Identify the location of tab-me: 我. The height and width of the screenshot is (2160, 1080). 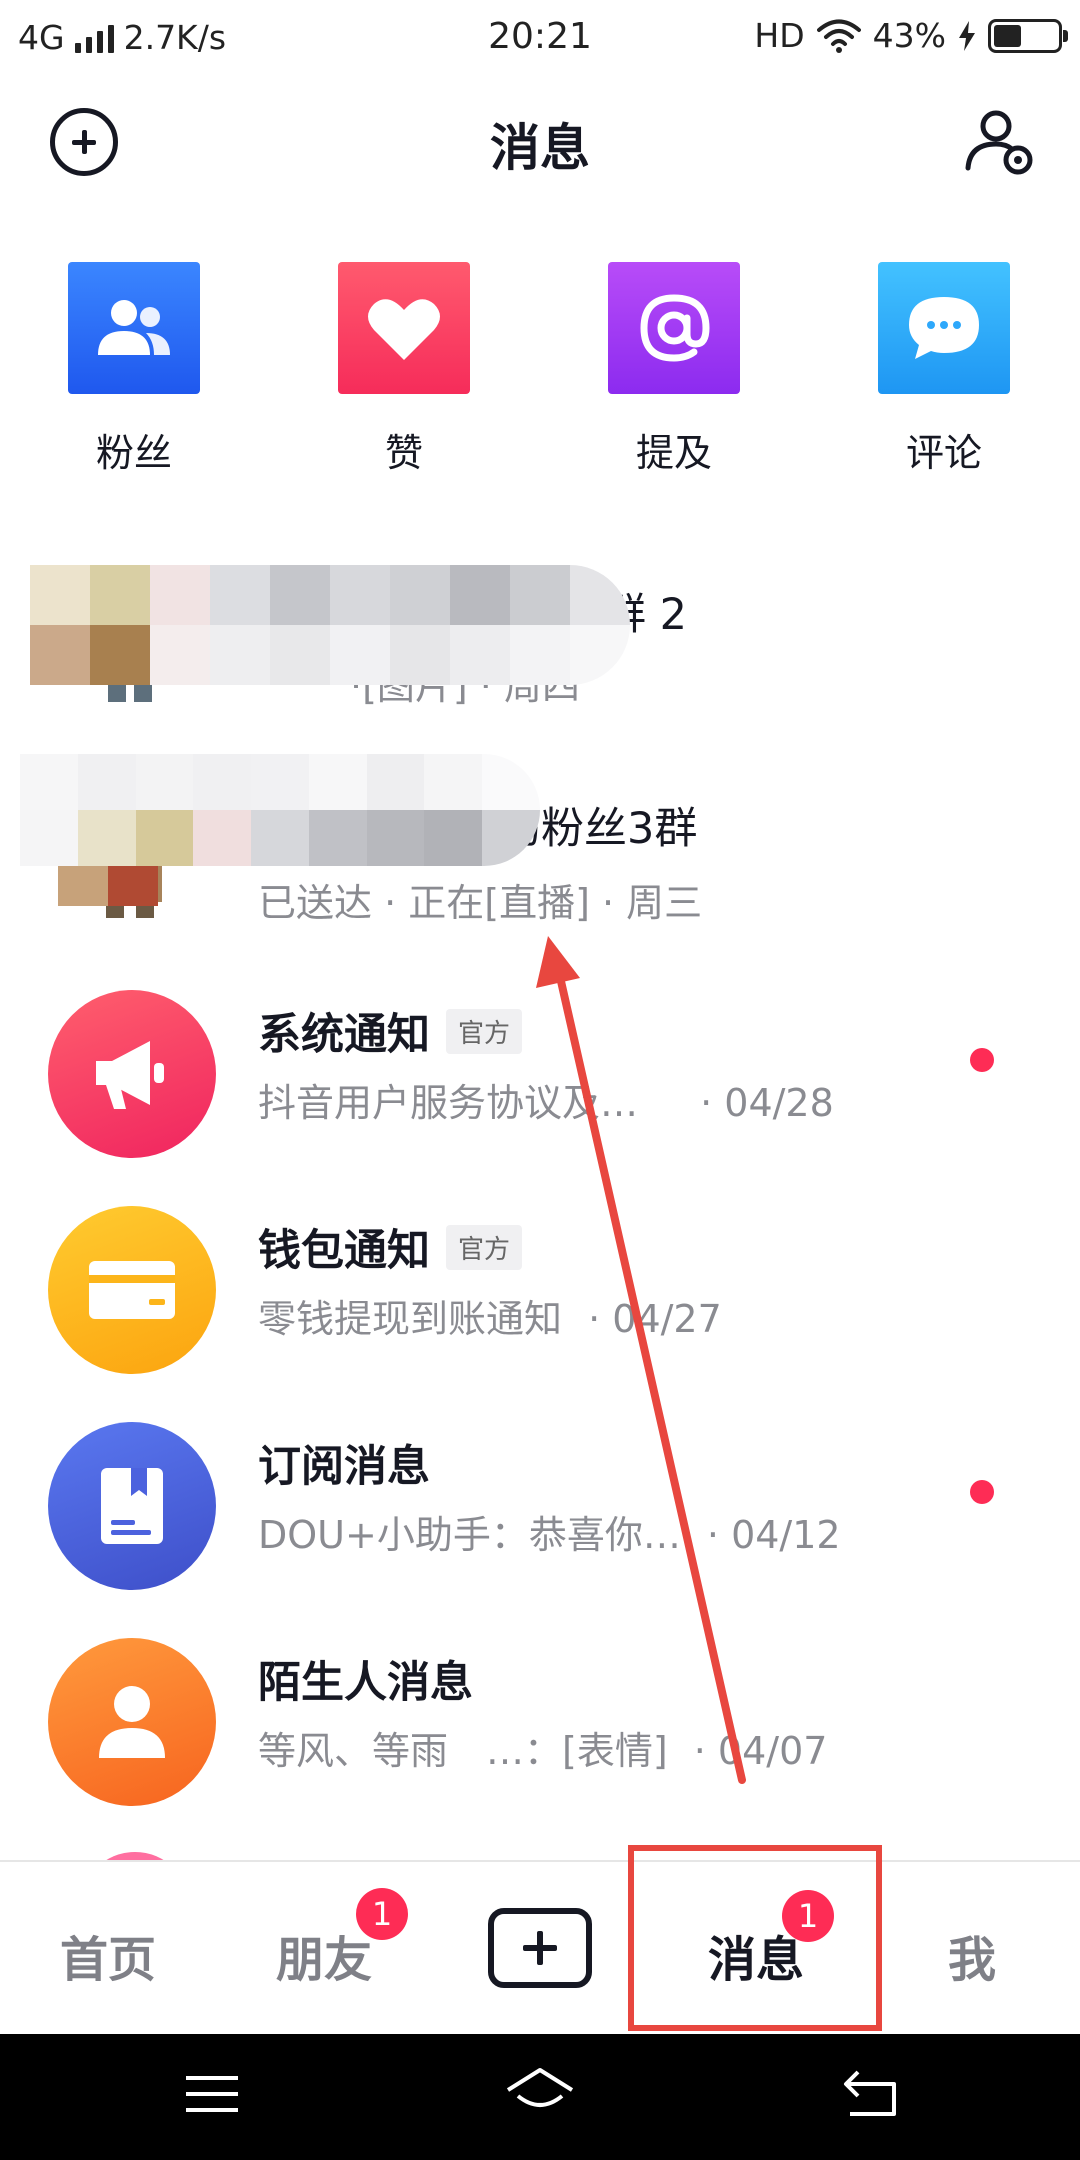
(972, 1955).